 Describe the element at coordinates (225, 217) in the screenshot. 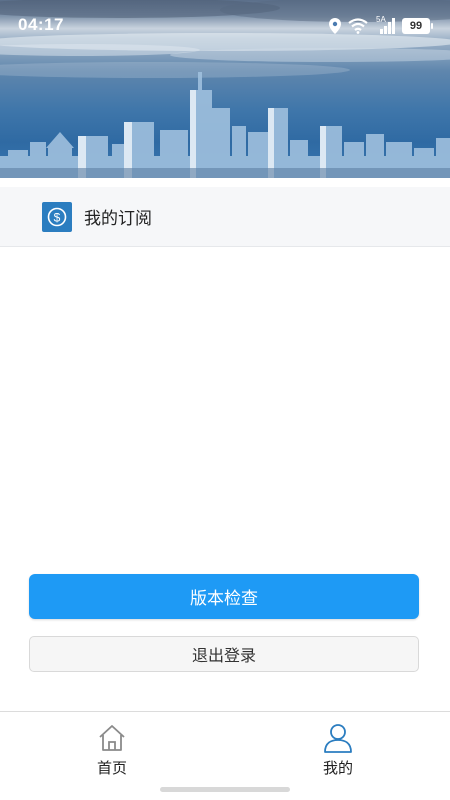

I see `my-subscription-item: $ 我的订阅` at that location.